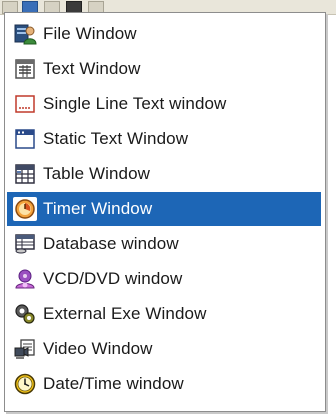 The image size is (336, 417). I want to click on menu-item-label: File Window, so click(90, 33).